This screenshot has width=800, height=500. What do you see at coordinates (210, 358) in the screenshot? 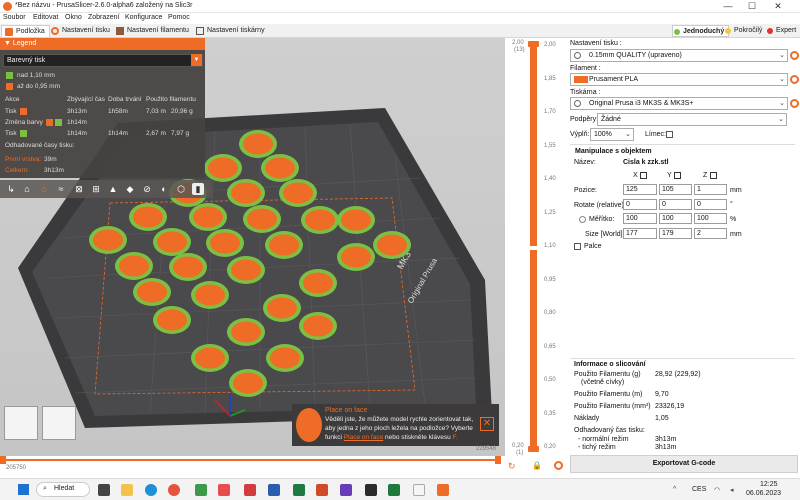
I see `disc-top-layer` at bounding box center [210, 358].